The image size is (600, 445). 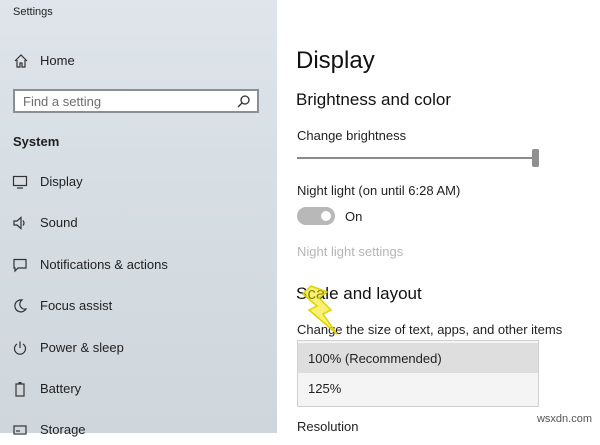 I want to click on sidebar-item-storage: Storage, so click(x=138, y=430).